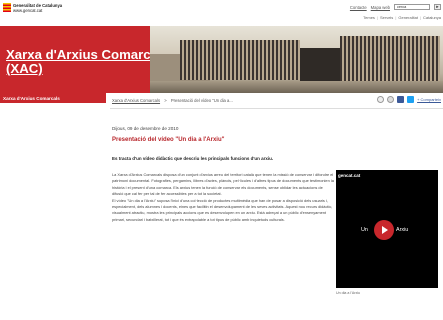 Image resolution: width=443 pixels, height=320 pixels. Describe the element at coordinates (429, 99) in the screenshot. I see `share-link: + Comparteix` at that location.